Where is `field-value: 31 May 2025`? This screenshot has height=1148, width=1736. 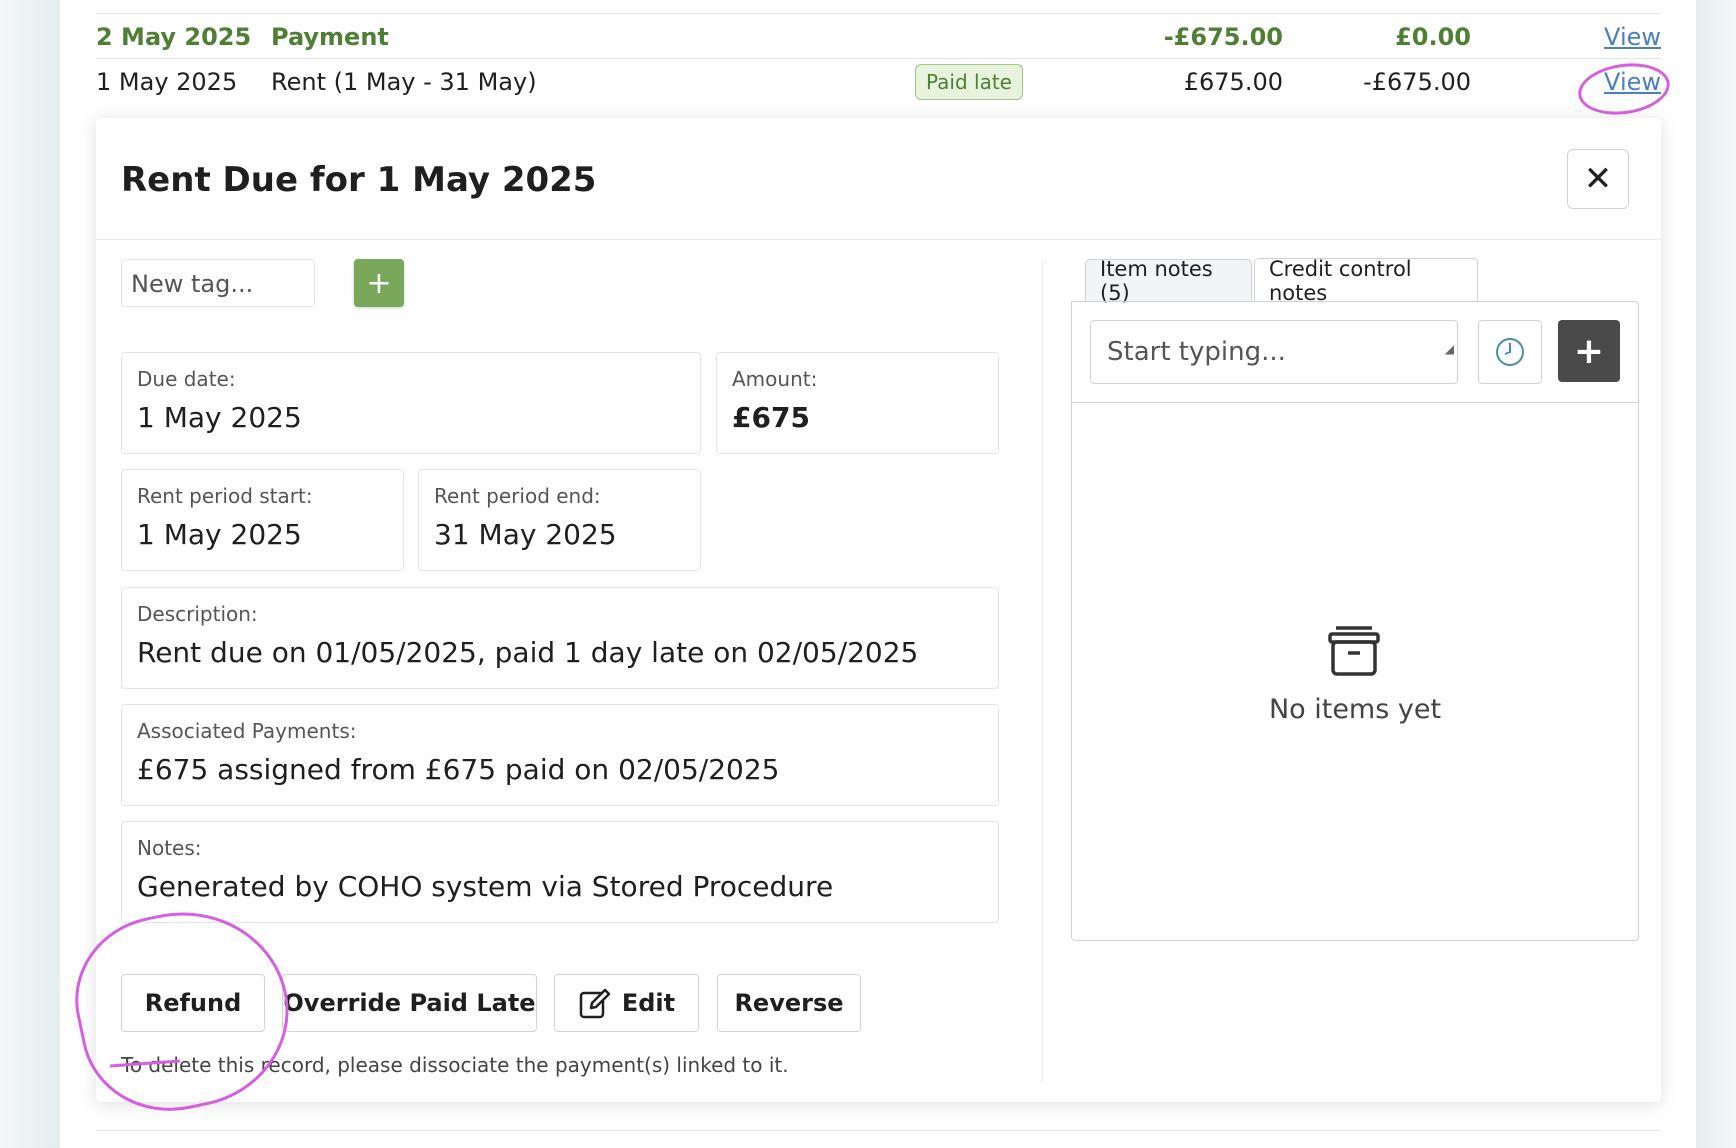 field-value: 31 May 2025 is located at coordinates (525, 534).